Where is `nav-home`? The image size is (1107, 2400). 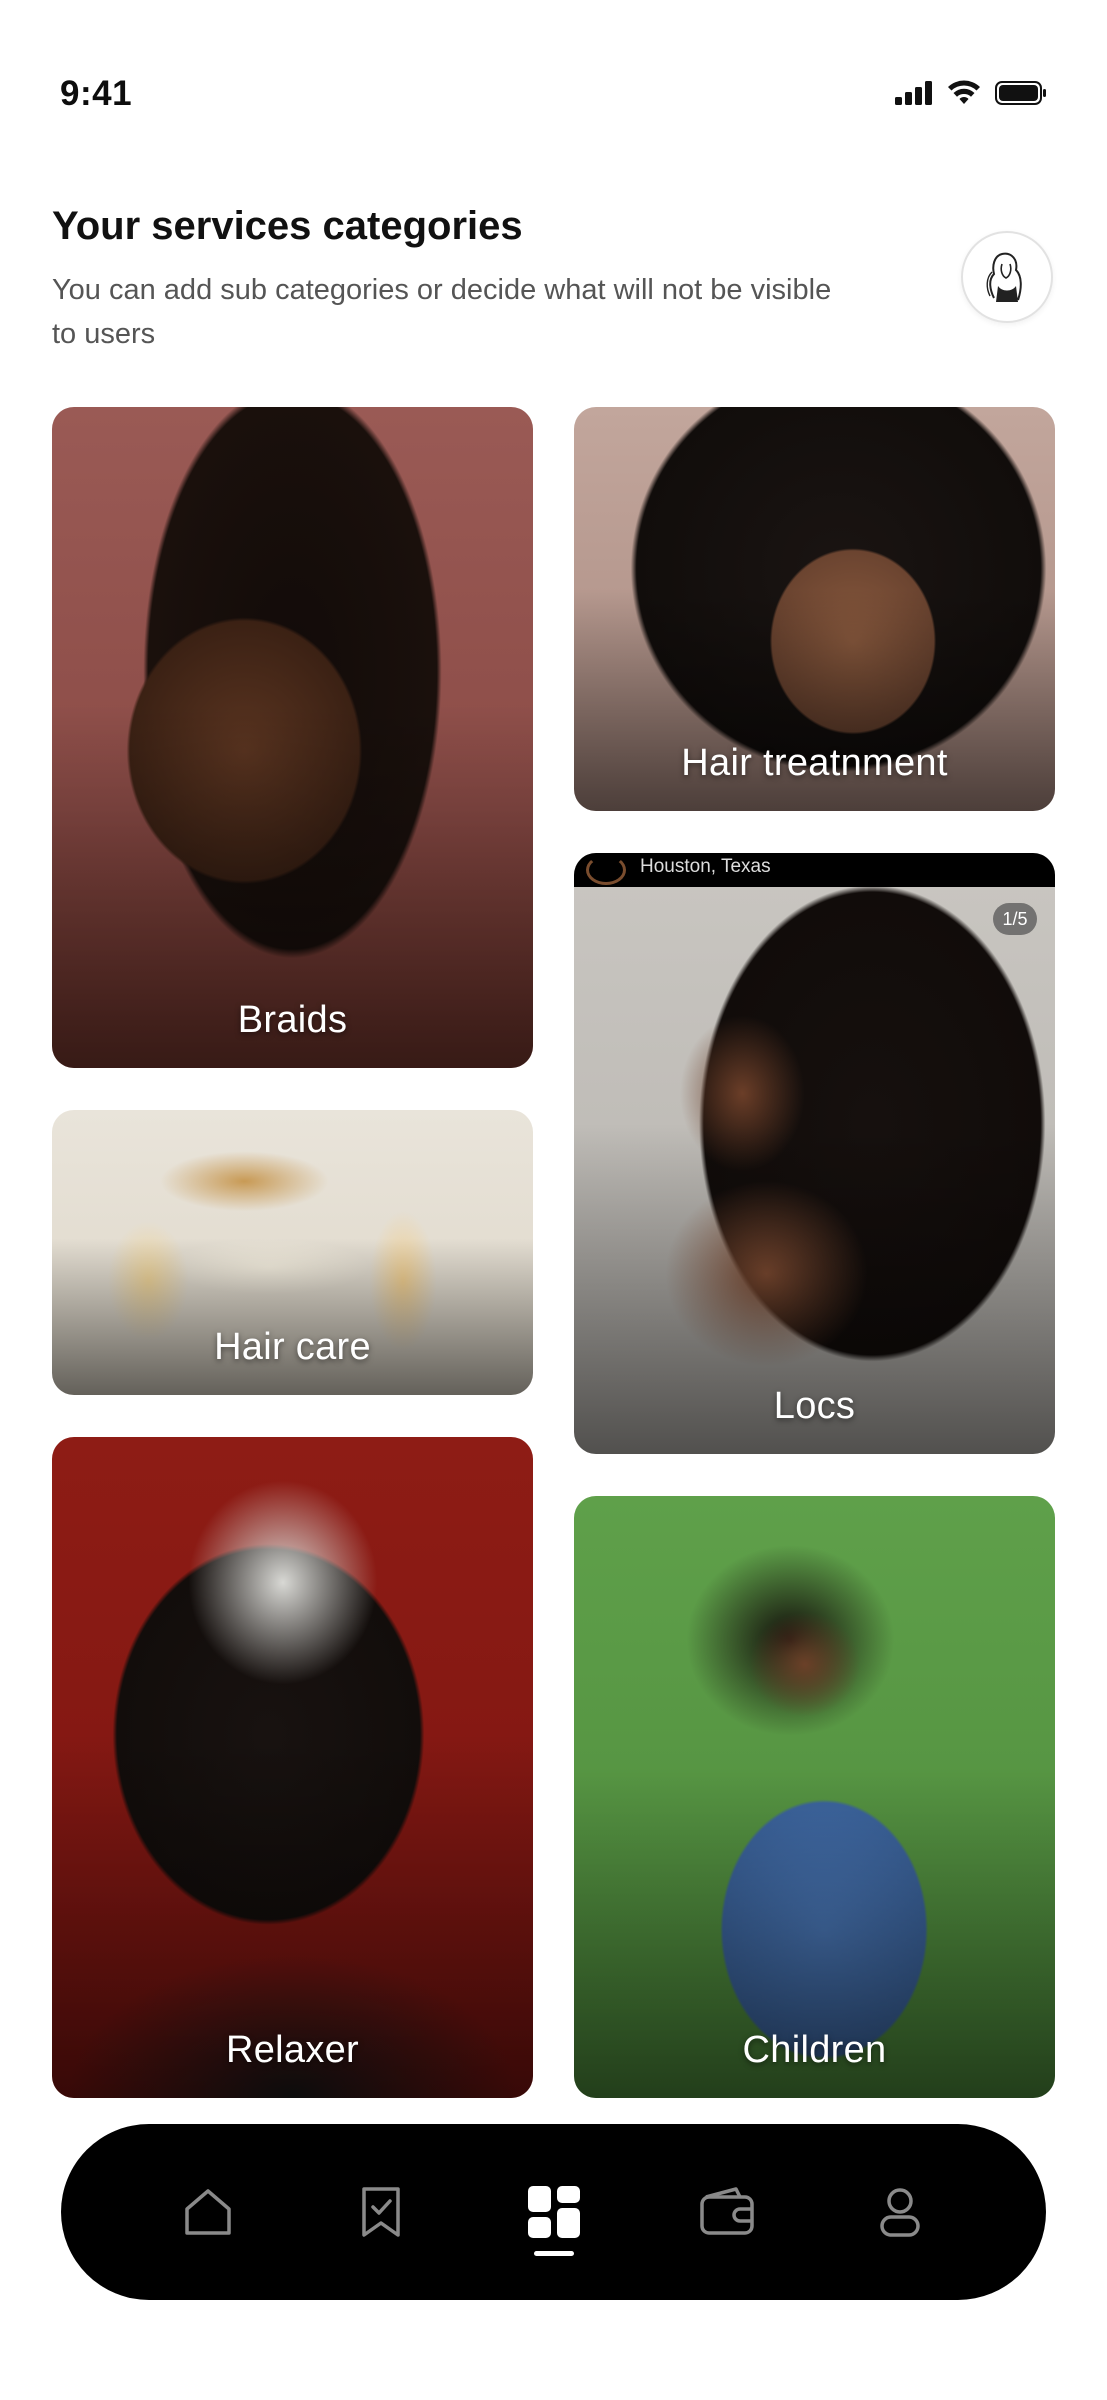 nav-home is located at coordinates (208, 2212).